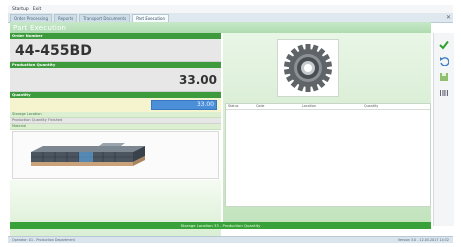  Describe the element at coordinates (37, 9) in the screenshot. I see `menu-item-exit: Exit` at that location.